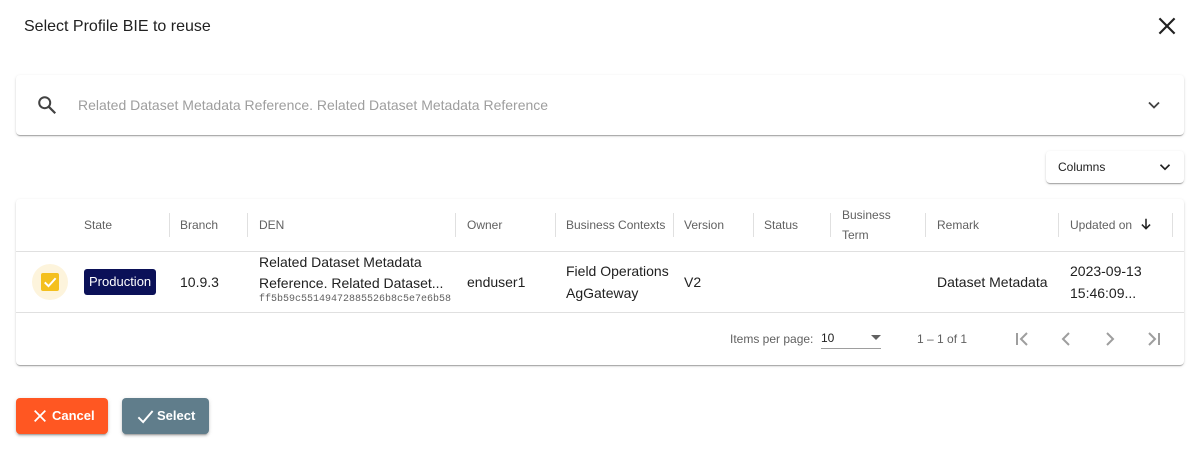 Image resolution: width=1200 pixels, height=465 pixels. Describe the element at coordinates (617, 271) in the screenshot. I see `cell-business-context-1: Field Operations` at that location.